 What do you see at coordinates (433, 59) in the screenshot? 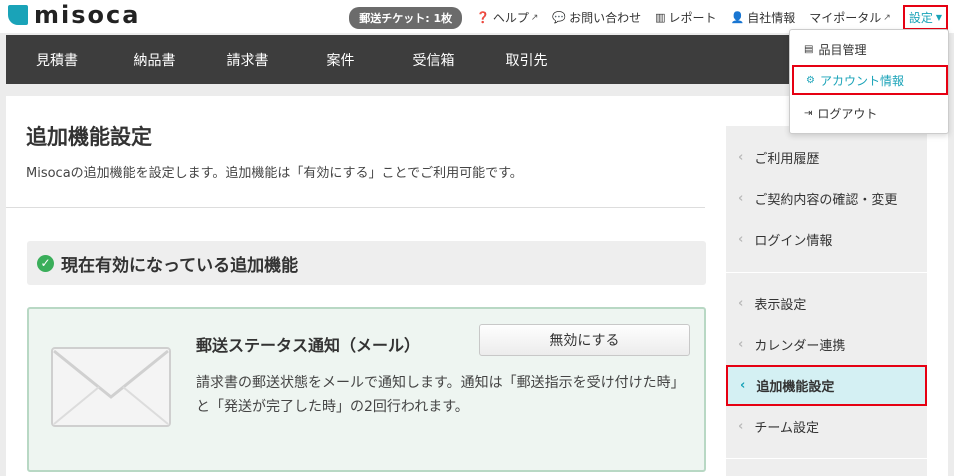
I see `tab-inbox: 受信箱` at bounding box center [433, 59].